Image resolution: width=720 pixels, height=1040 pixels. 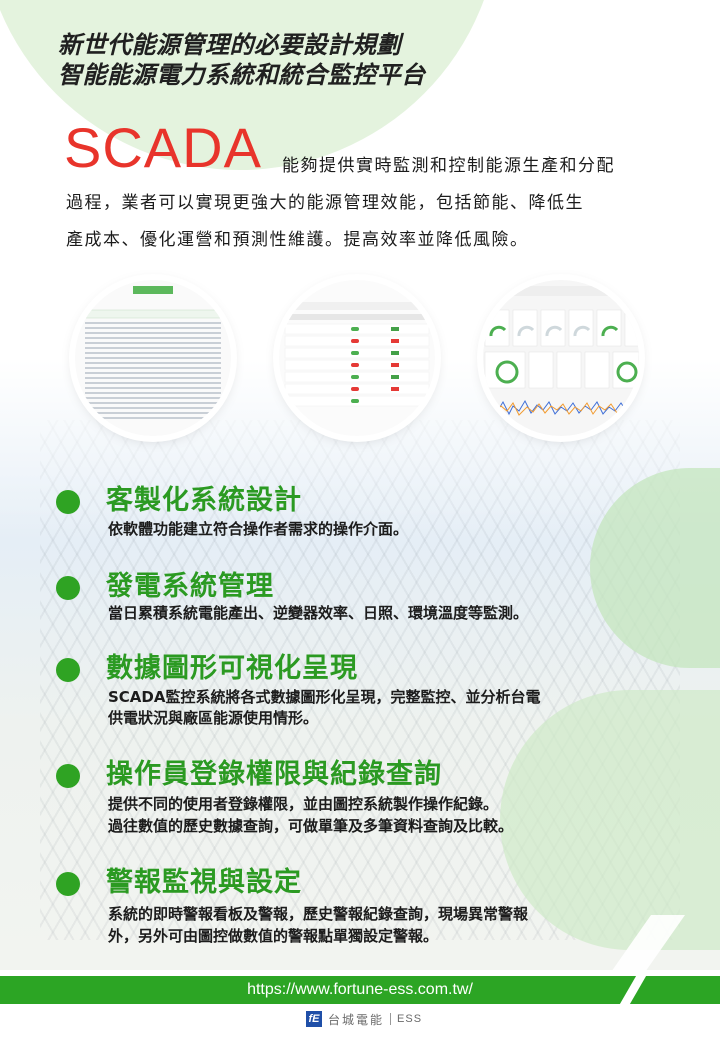 What do you see at coordinates (258, 529) in the screenshot?
I see `feature-desc: 依軟體功能建立符合操作者需求的操作介面。` at bounding box center [258, 529].